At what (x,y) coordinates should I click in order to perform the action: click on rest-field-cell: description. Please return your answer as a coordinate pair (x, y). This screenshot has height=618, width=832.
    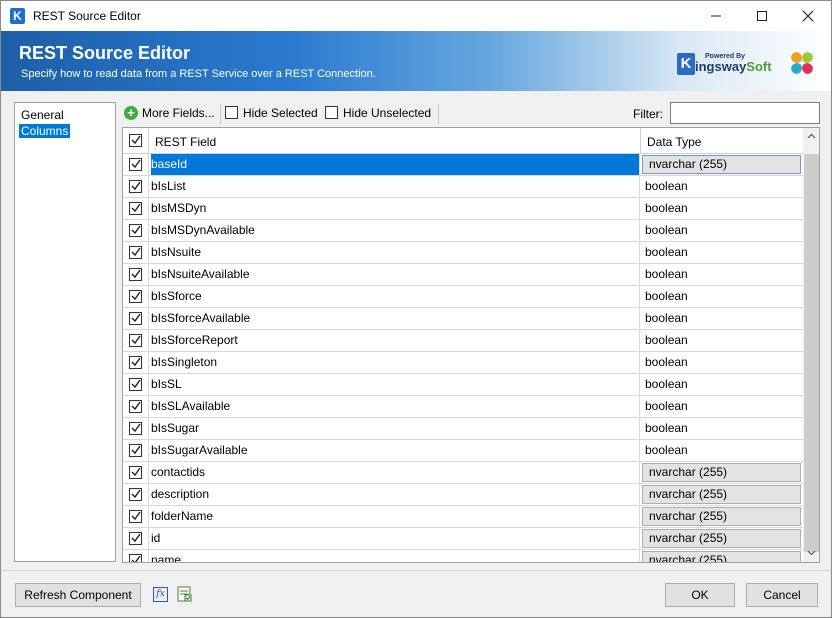
    Looking at the image, I should click on (395, 494).